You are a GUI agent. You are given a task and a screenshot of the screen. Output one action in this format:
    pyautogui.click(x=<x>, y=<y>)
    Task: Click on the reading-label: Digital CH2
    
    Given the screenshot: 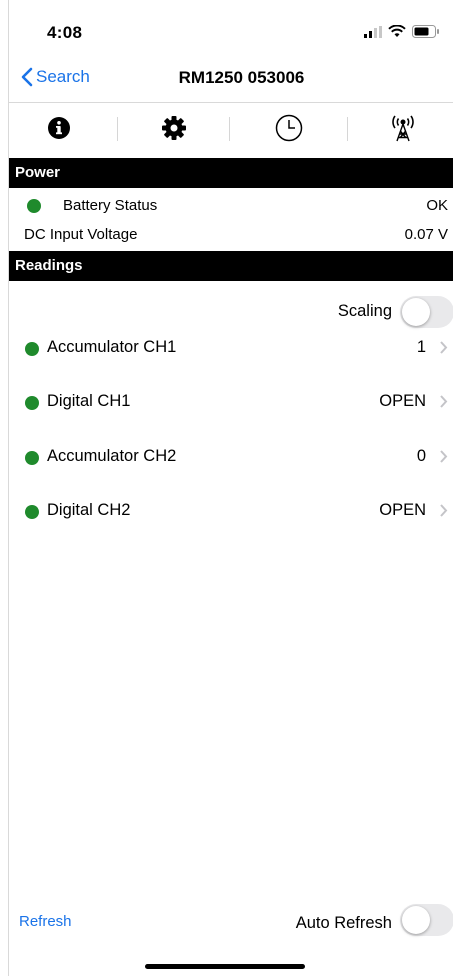 What is the action you would take?
    pyautogui.click(x=89, y=510)
    